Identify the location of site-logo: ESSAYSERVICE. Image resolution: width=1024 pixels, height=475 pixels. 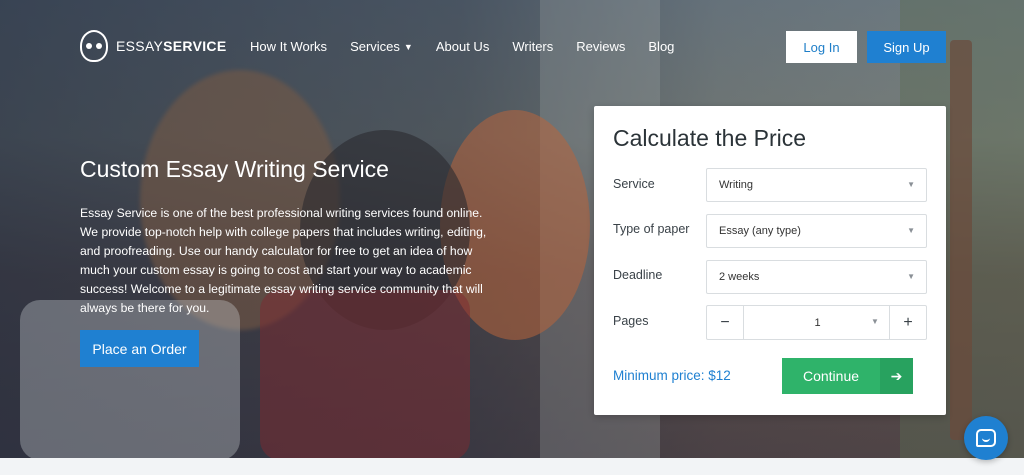
(153, 46).